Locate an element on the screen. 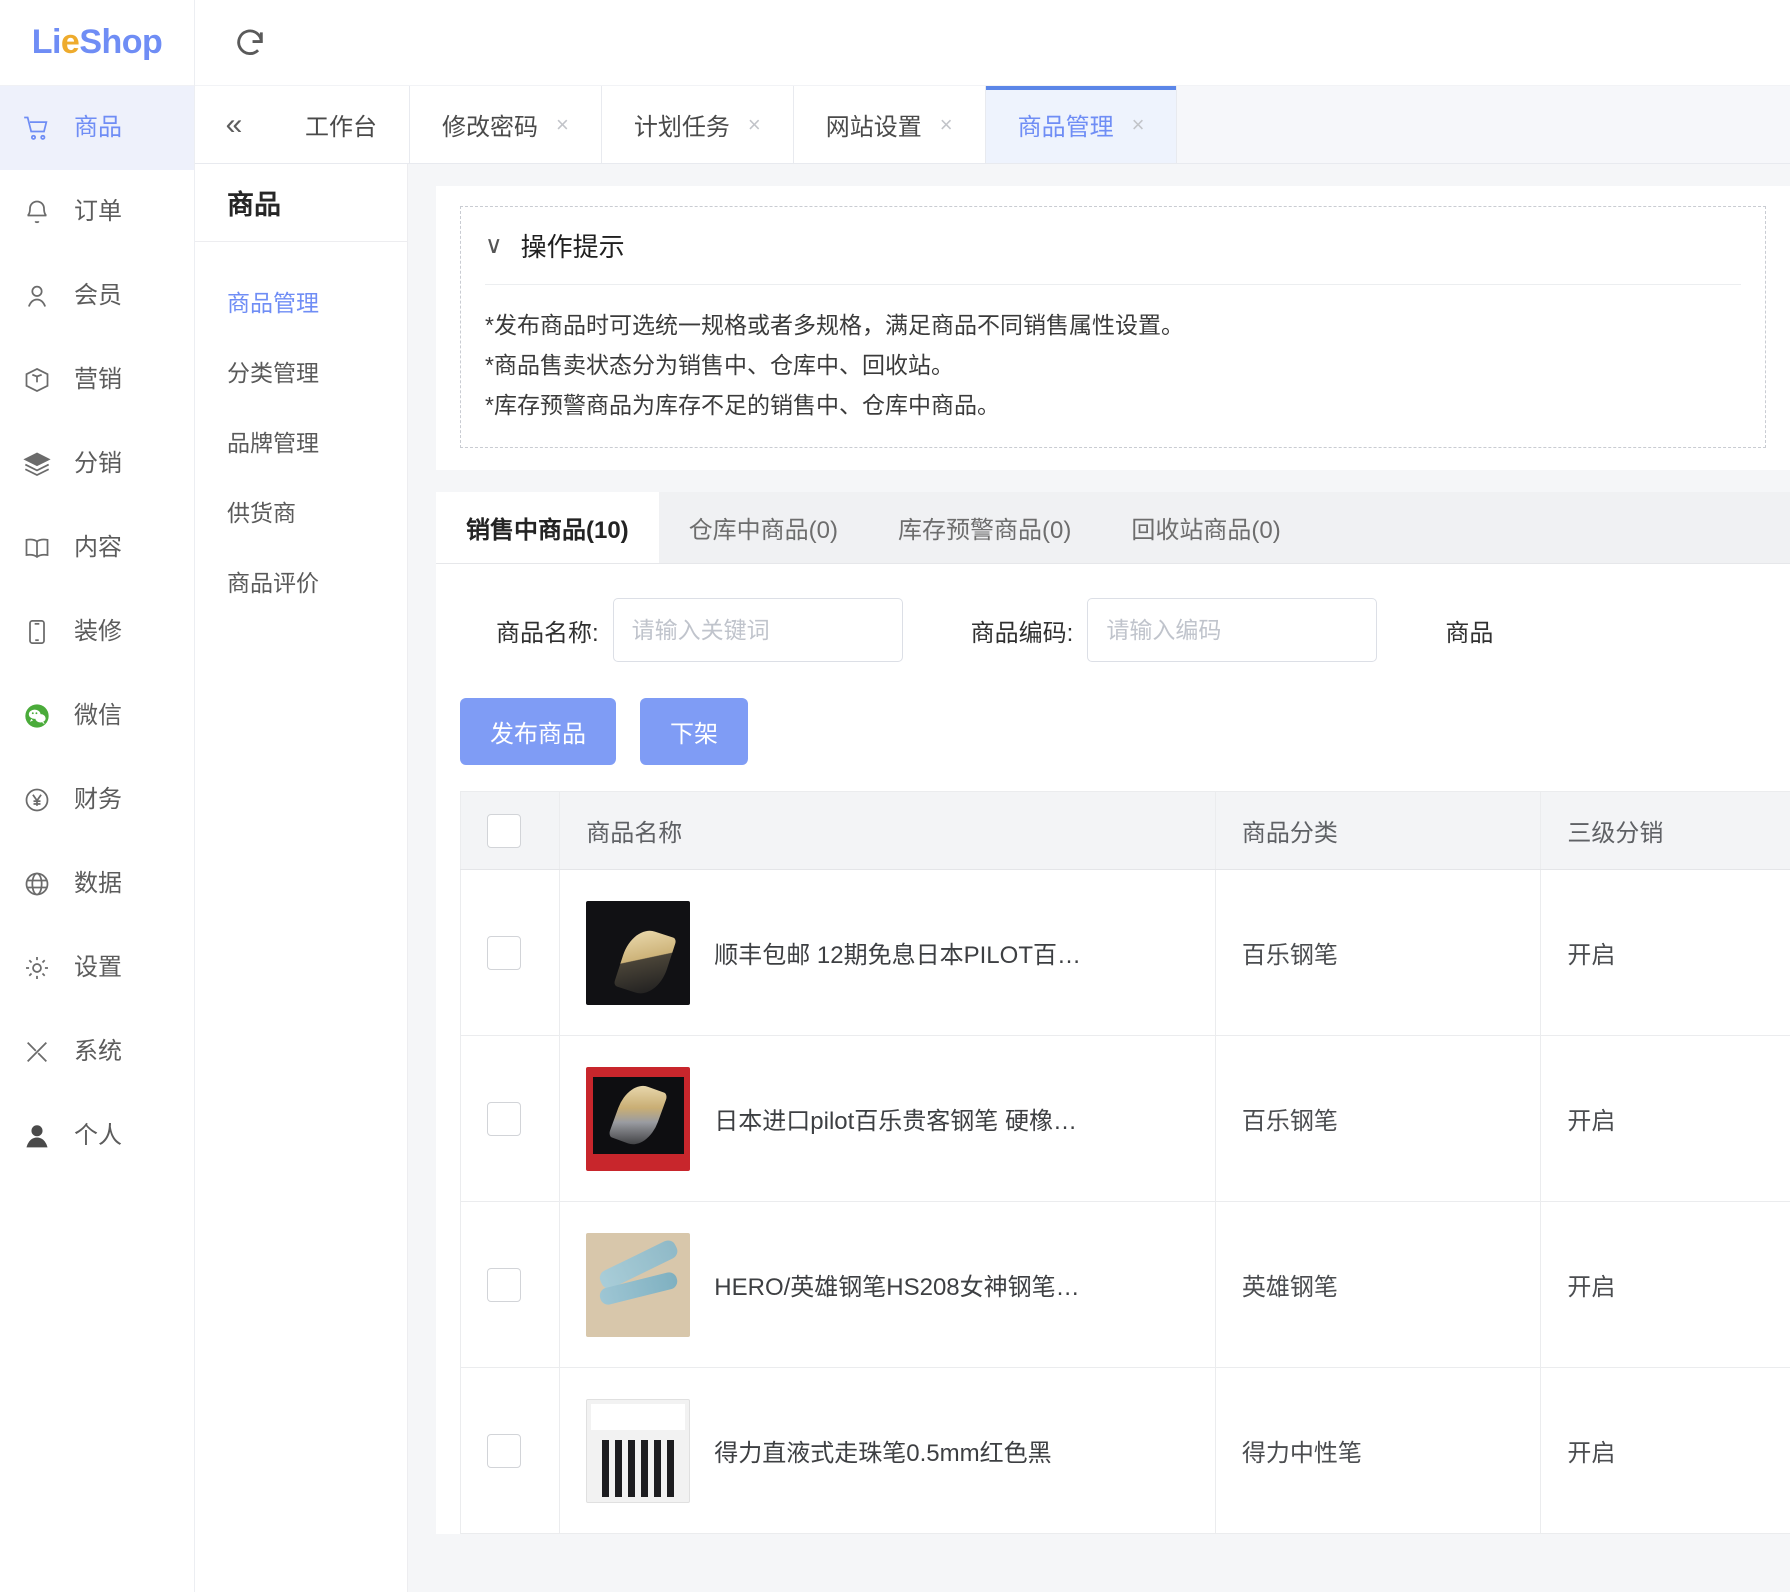 The image size is (1790, 1592). module-submenu: 商品 商品管理 分类管理 品牌管理 供货商 商品评价 is located at coordinates (301, 878).